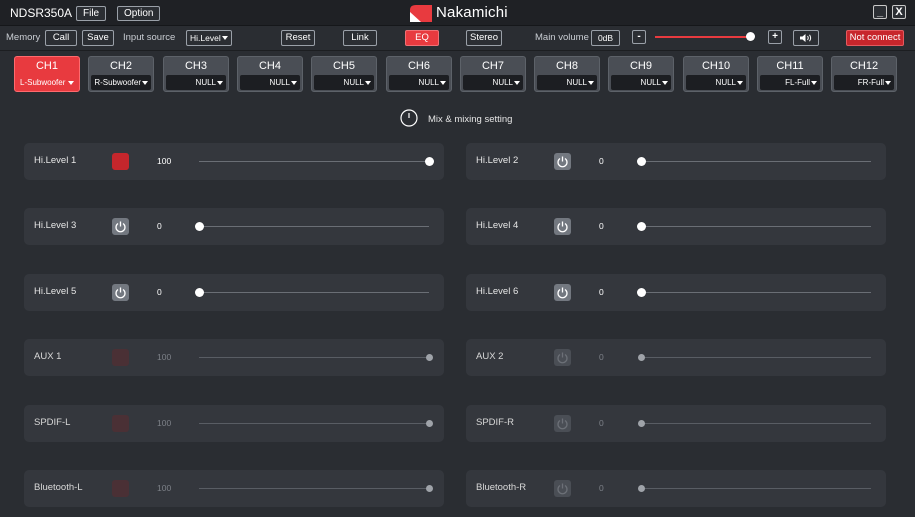  I want to click on mix-row: Hi.Level 1 100, so click(234, 161).